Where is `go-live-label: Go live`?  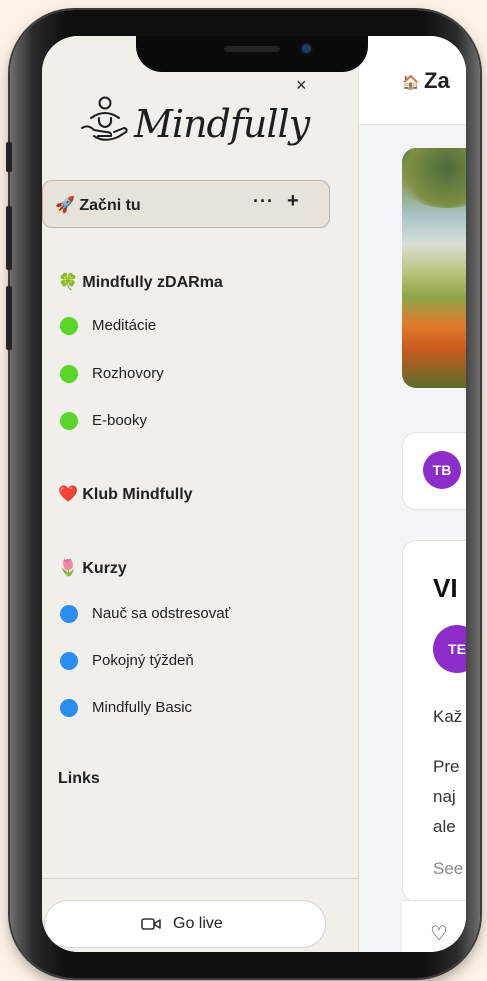 go-live-label: Go live is located at coordinates (198, 923).